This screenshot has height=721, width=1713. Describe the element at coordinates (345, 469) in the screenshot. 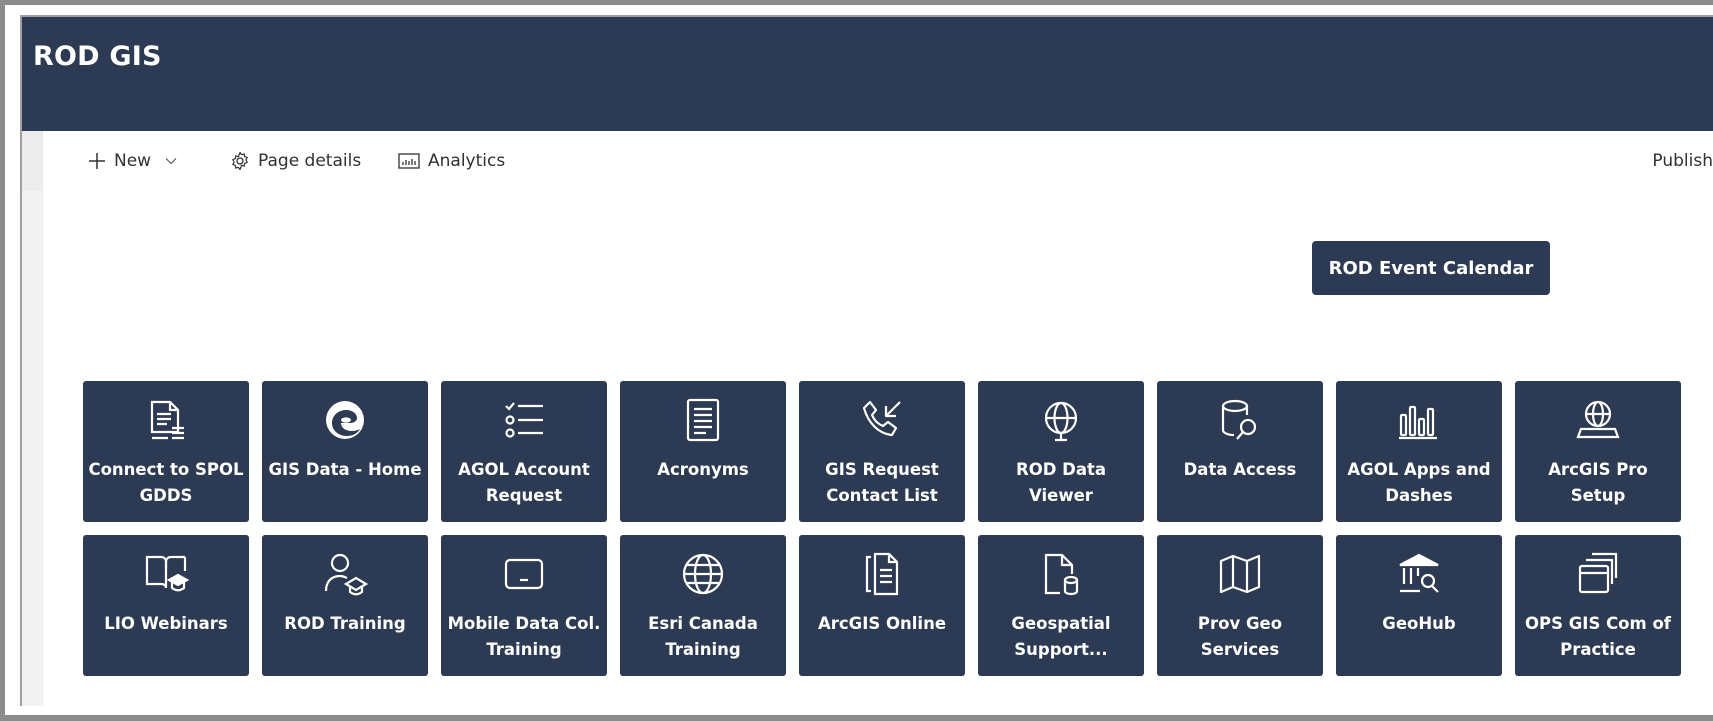

I see `tile-label: GIS Data - Home` at that location.